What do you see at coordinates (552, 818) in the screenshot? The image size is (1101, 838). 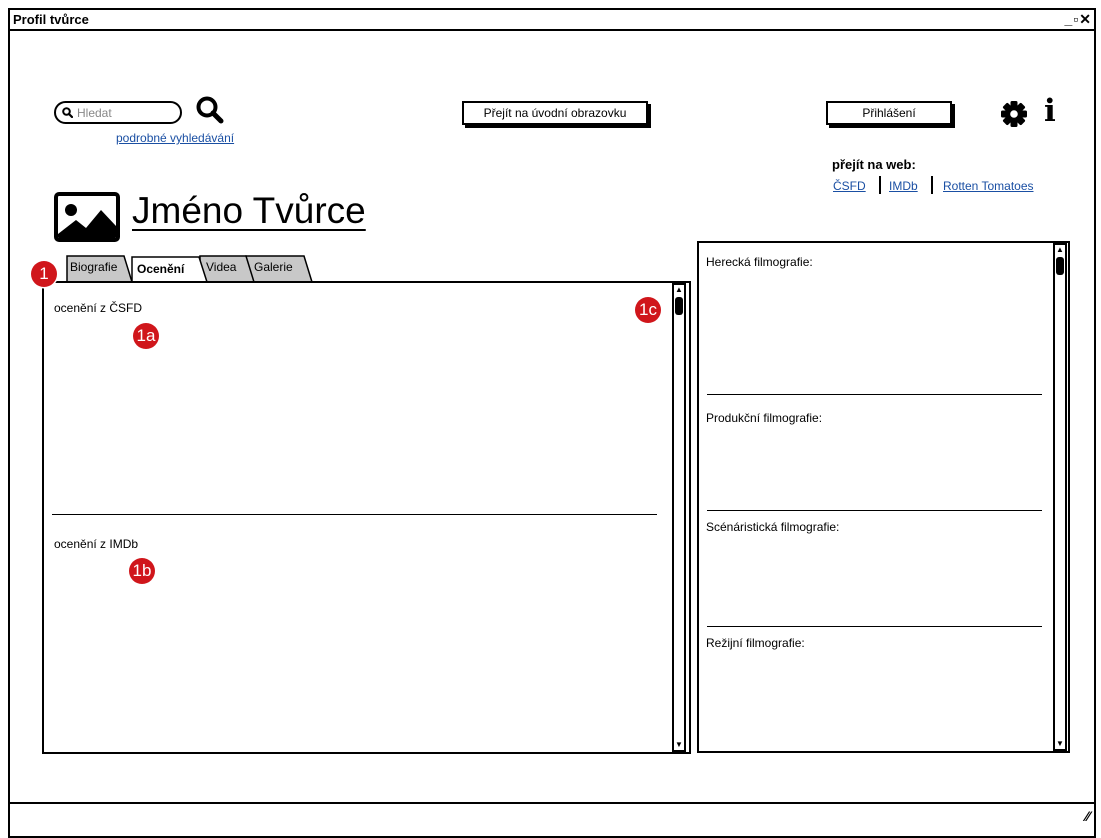 I see `status-bar: ⁄⁄` at bounding box center [552, 818].